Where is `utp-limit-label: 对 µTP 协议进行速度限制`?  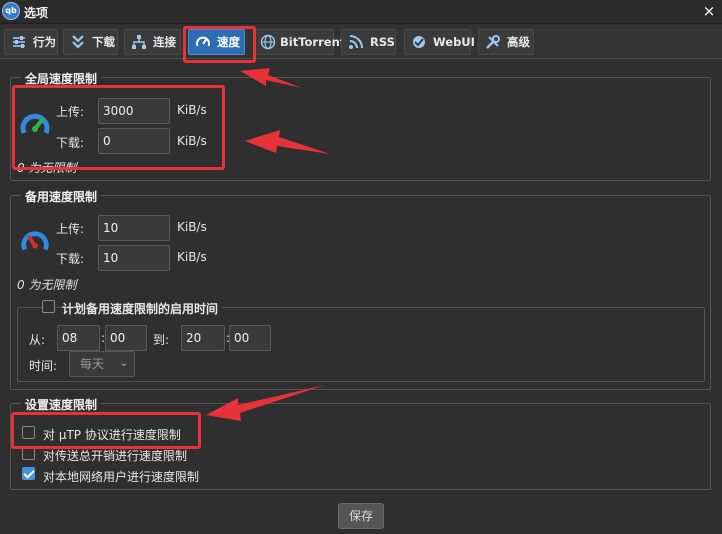 utp-limit-label: 对 µTP 协议进行速度限制 is located at coordinates (112, 435).